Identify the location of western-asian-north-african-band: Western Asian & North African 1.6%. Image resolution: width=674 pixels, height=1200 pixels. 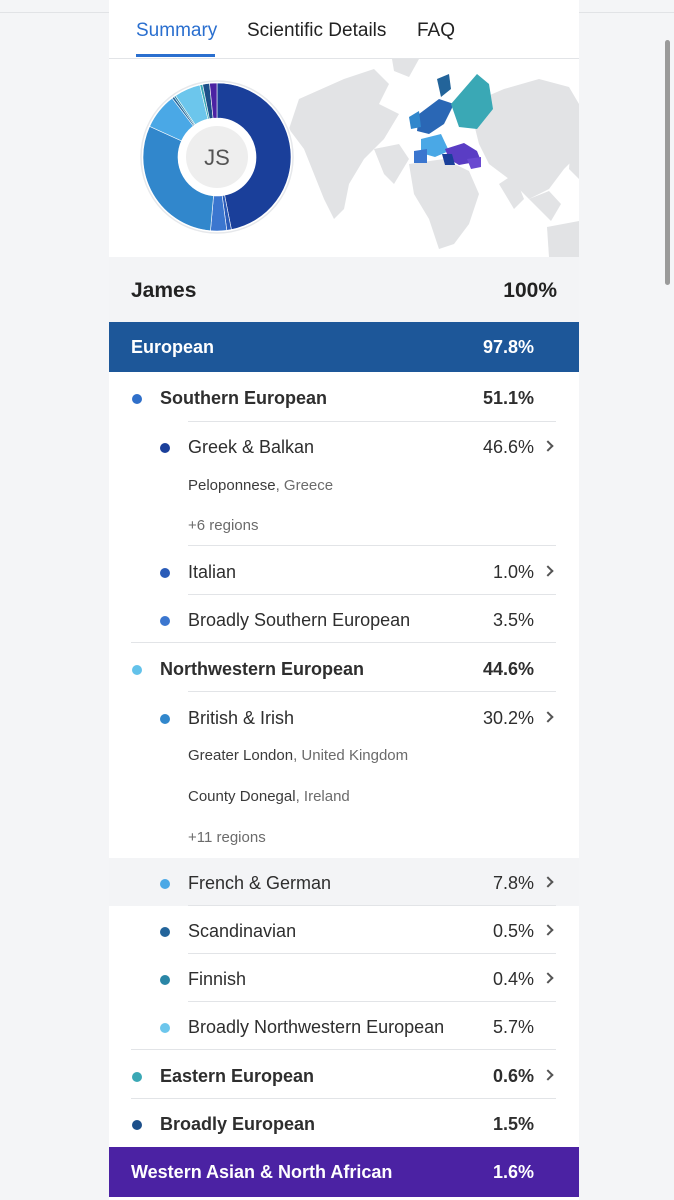
(344, 1172).